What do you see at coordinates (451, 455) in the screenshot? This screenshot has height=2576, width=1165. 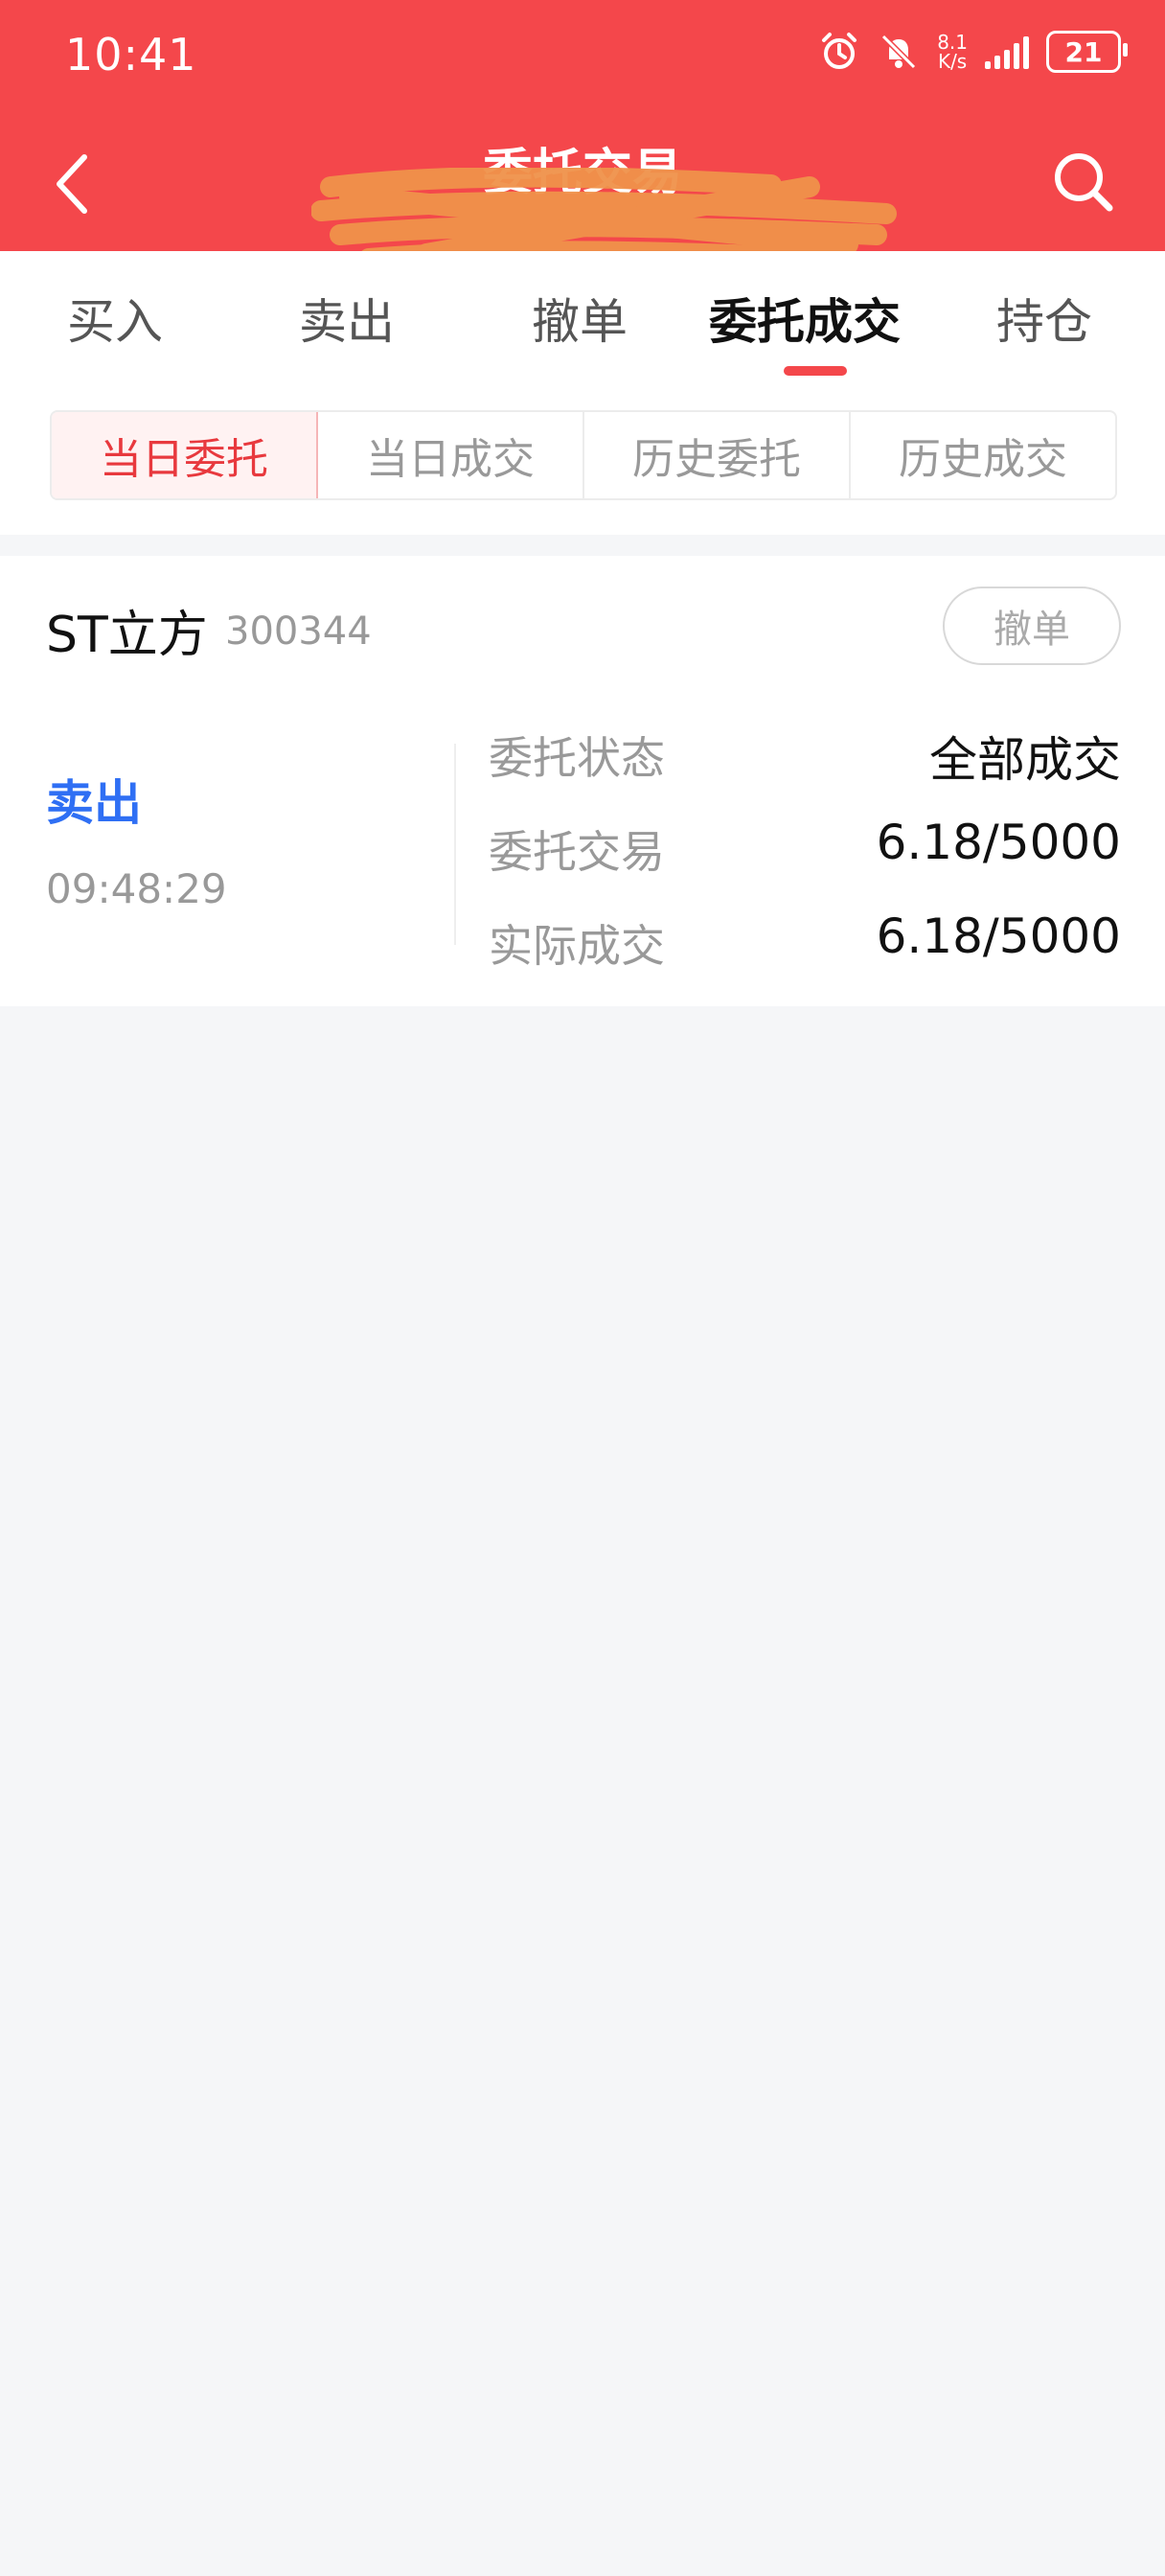 I see `subtab-today-trades: 当日成交` at bounding box center [451, 455].